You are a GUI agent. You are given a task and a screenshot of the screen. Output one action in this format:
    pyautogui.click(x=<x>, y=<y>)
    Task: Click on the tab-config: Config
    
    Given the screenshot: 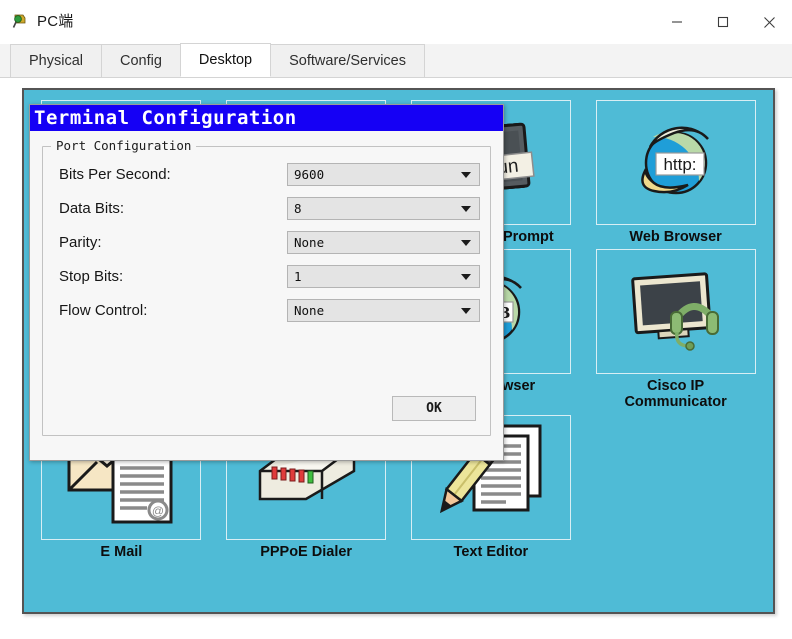 What is the action you would take?
    pyautogui.click(x=141, y=60)
    